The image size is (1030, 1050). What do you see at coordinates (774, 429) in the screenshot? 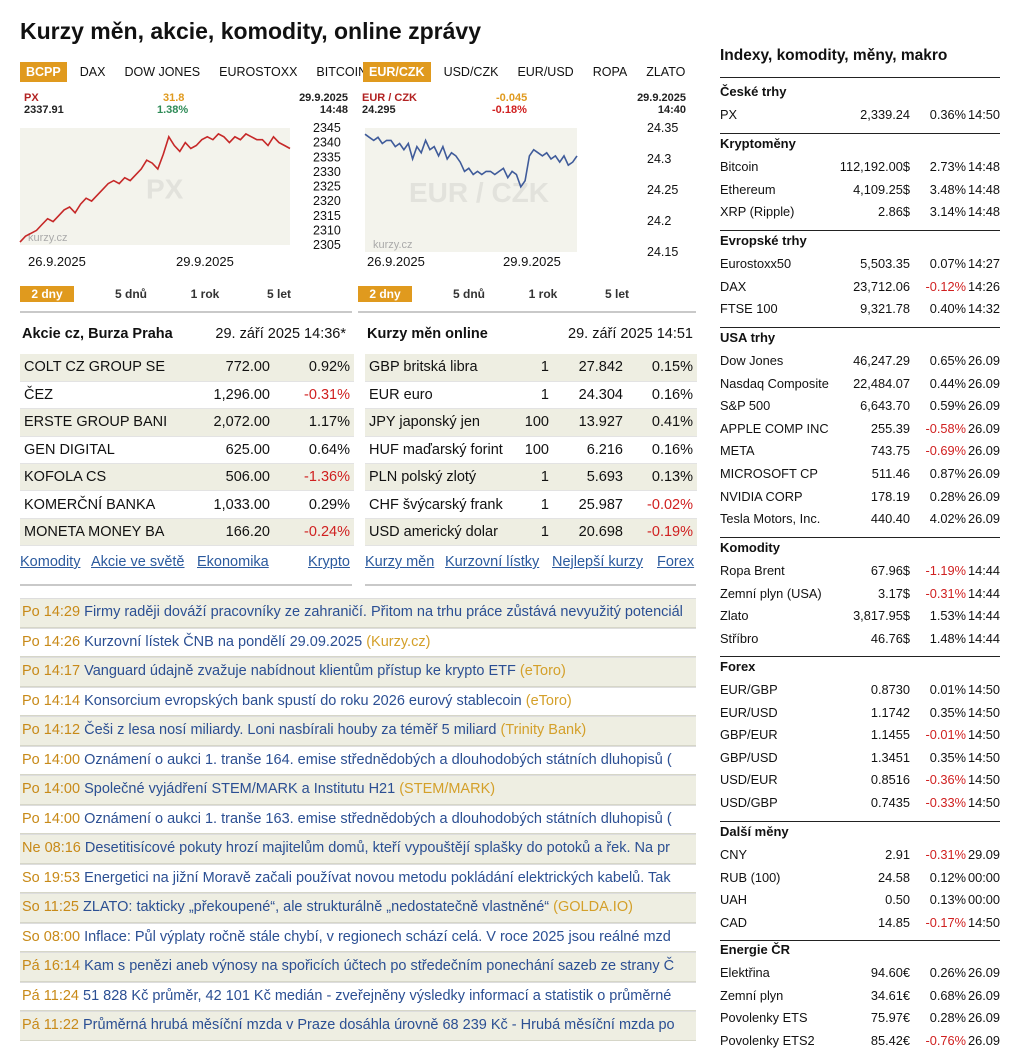
I see `instrument-name: APPLE COMP INC` at bounding box center [774, 429].